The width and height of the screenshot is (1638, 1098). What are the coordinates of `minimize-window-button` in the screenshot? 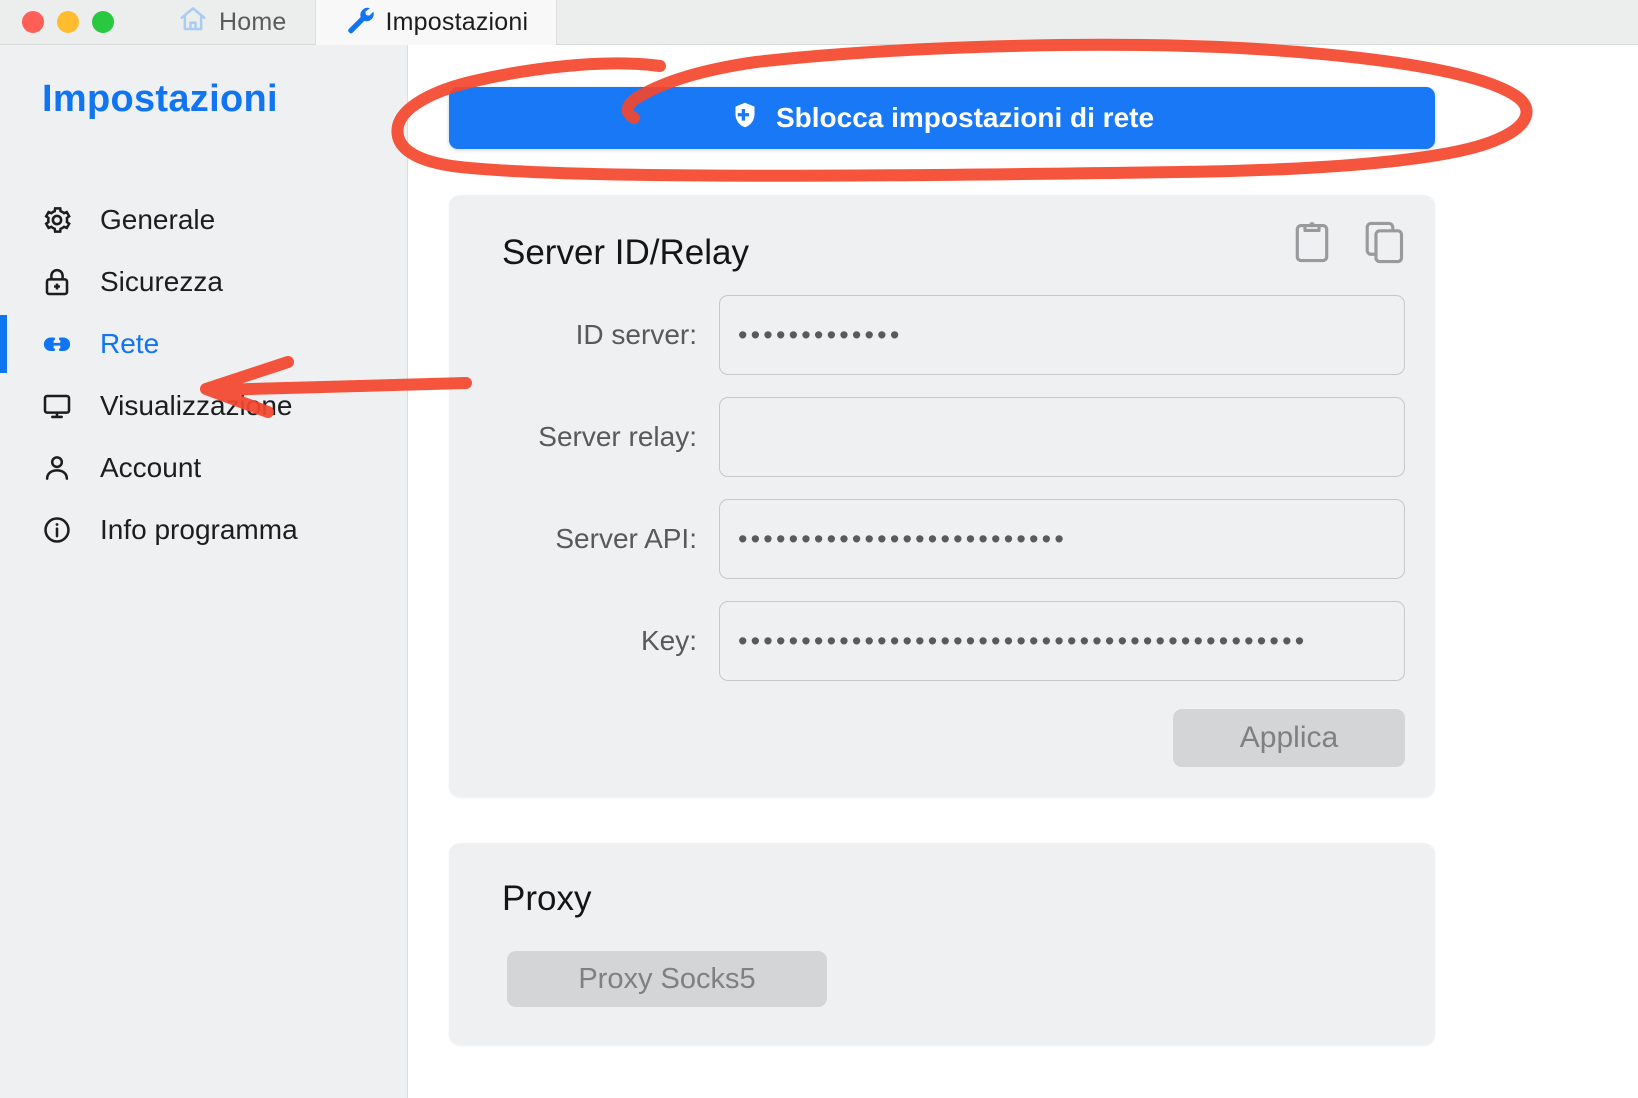 It's located at (68, 22).